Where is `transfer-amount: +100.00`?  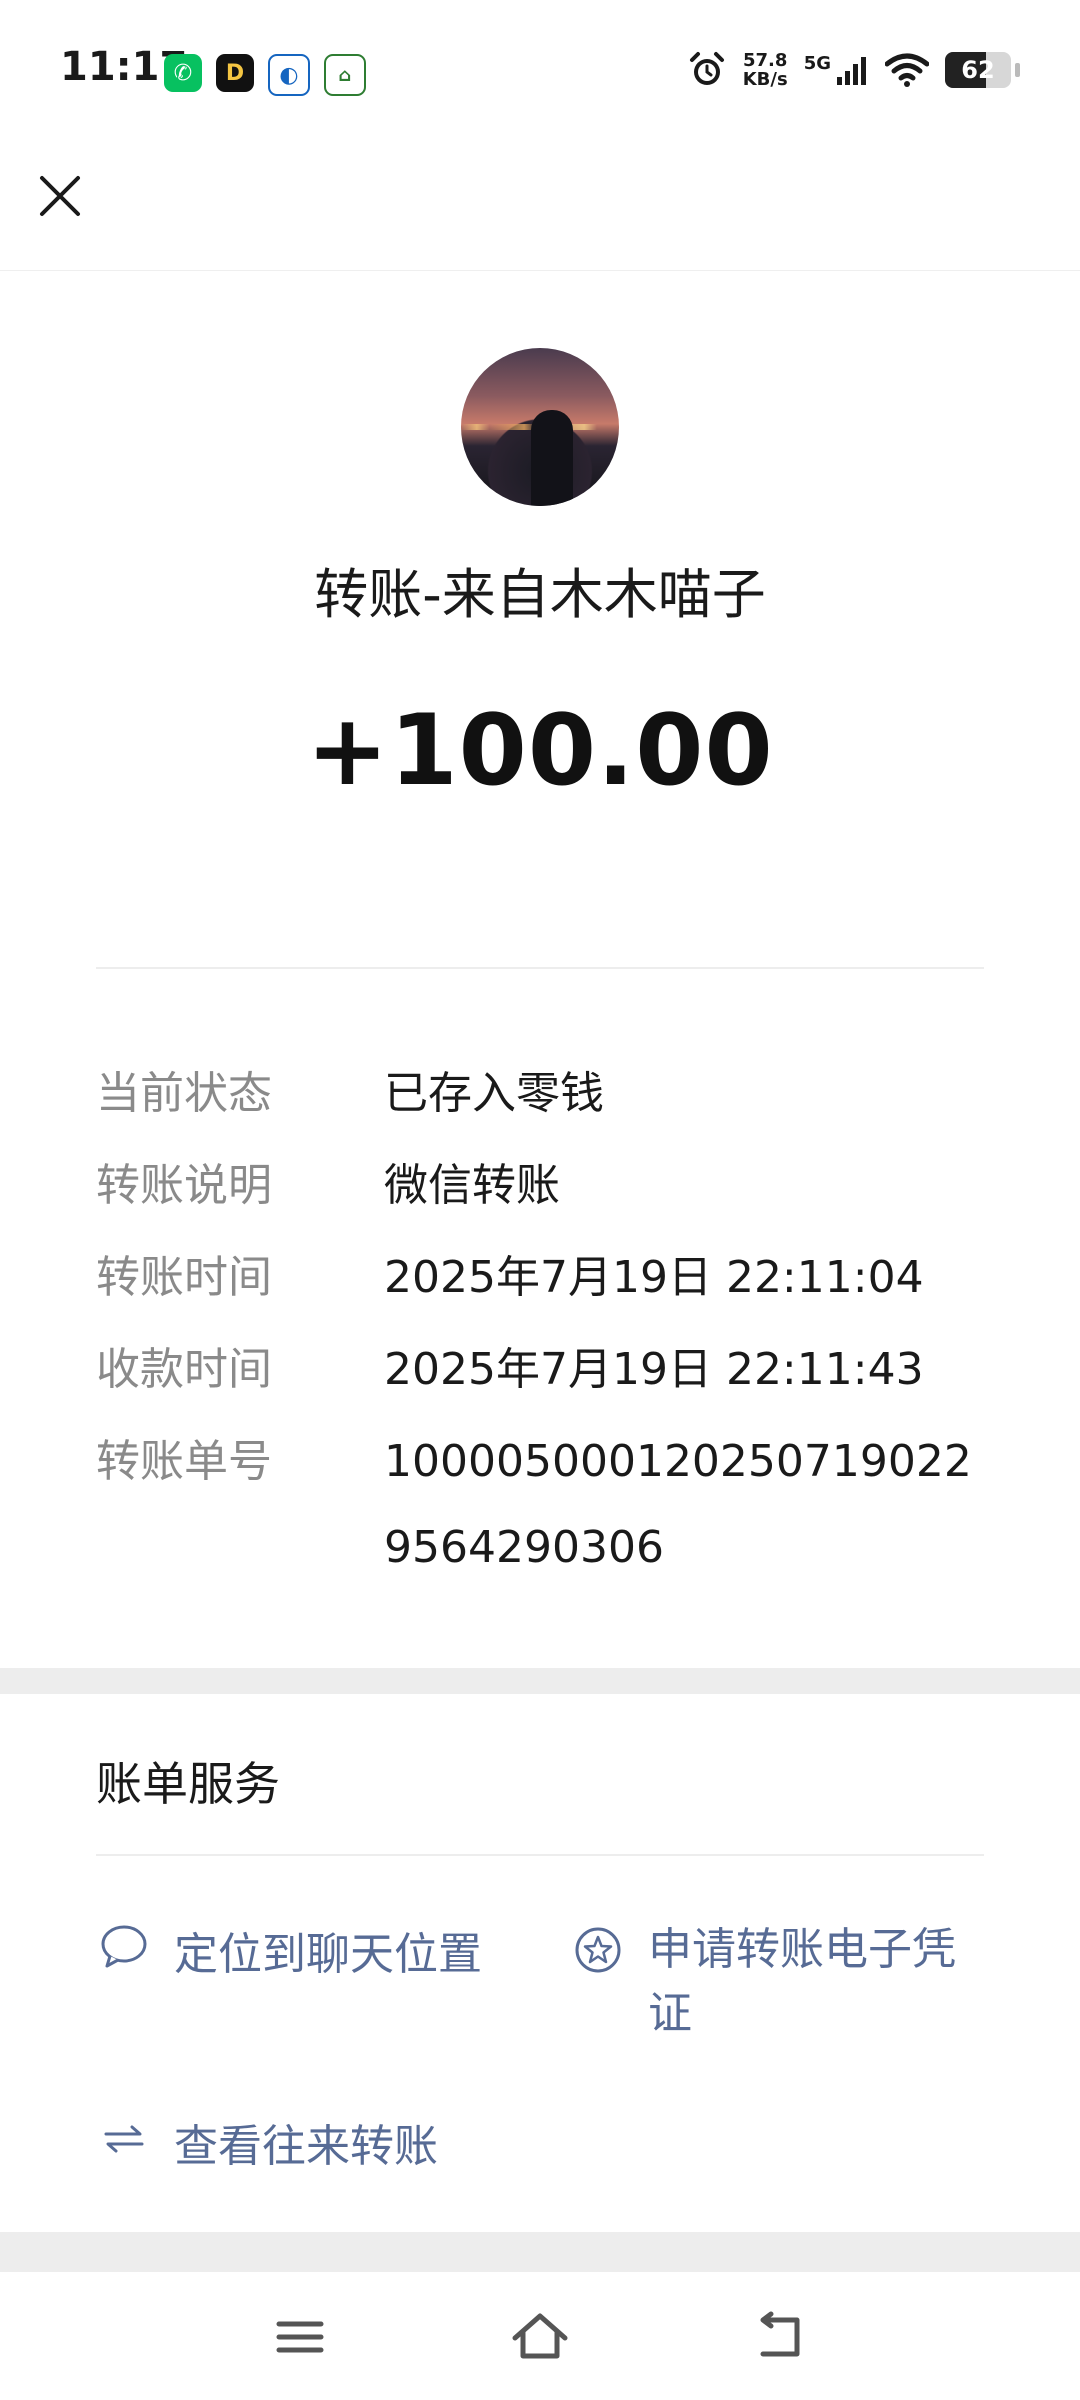 transfer-amount: +100.00 is located at coordinates (540, 751).